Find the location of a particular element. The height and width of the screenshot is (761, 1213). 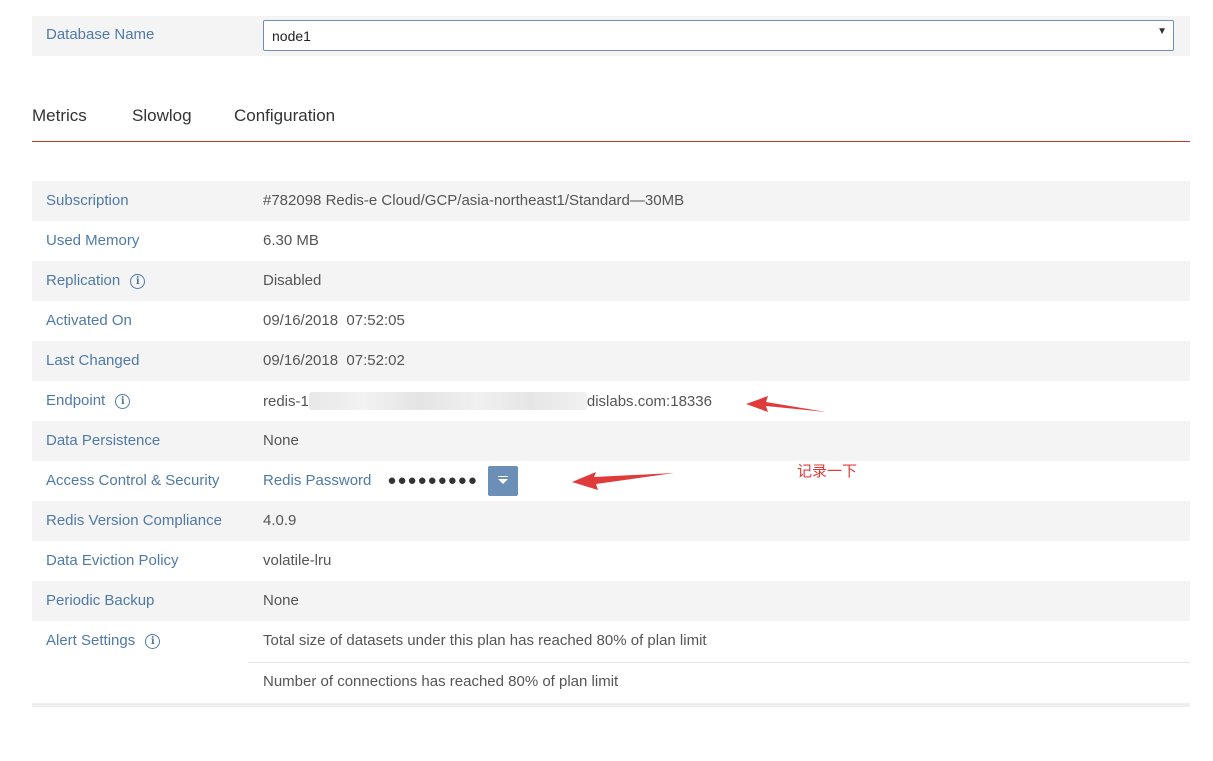

table-row-periodic-backup: Periodic Backup None is located at coordinates (611, 601).